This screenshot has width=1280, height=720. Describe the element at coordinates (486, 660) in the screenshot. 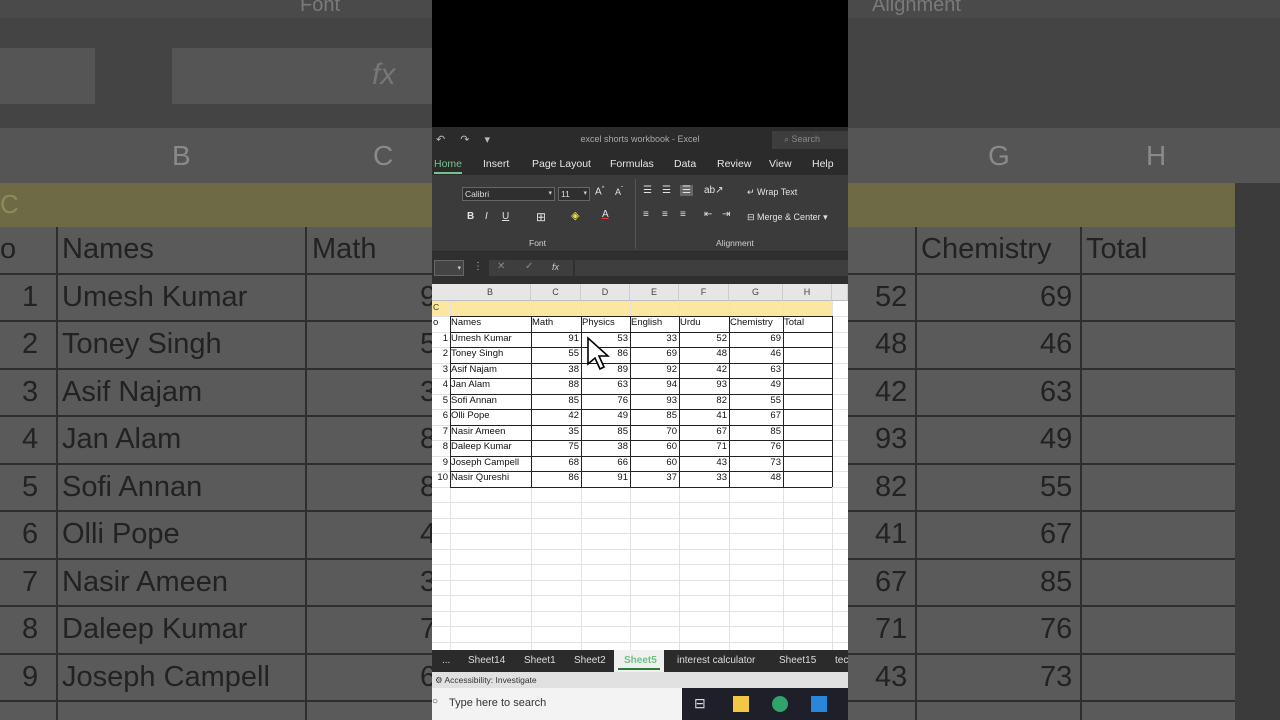

I see `sheet-tab: Sheet14` at that location.